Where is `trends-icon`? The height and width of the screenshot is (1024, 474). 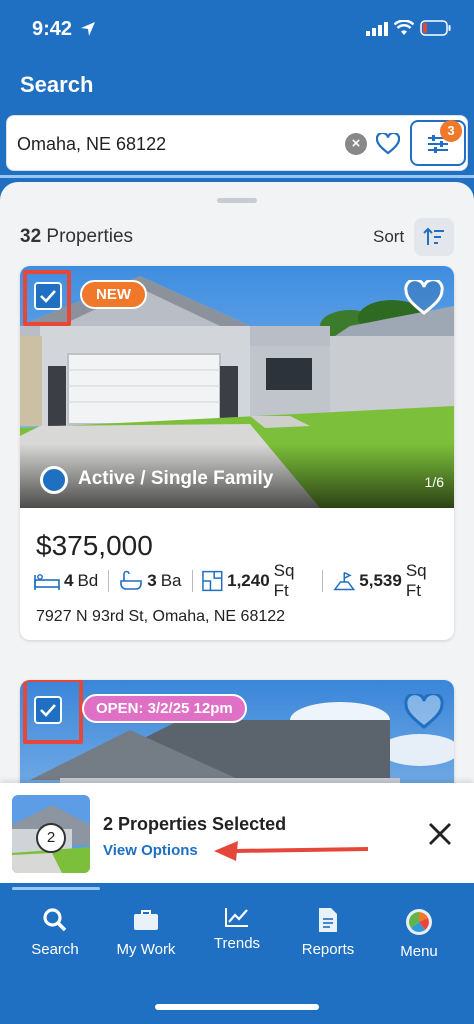 trends-icon is located at coordinates (236, 917).